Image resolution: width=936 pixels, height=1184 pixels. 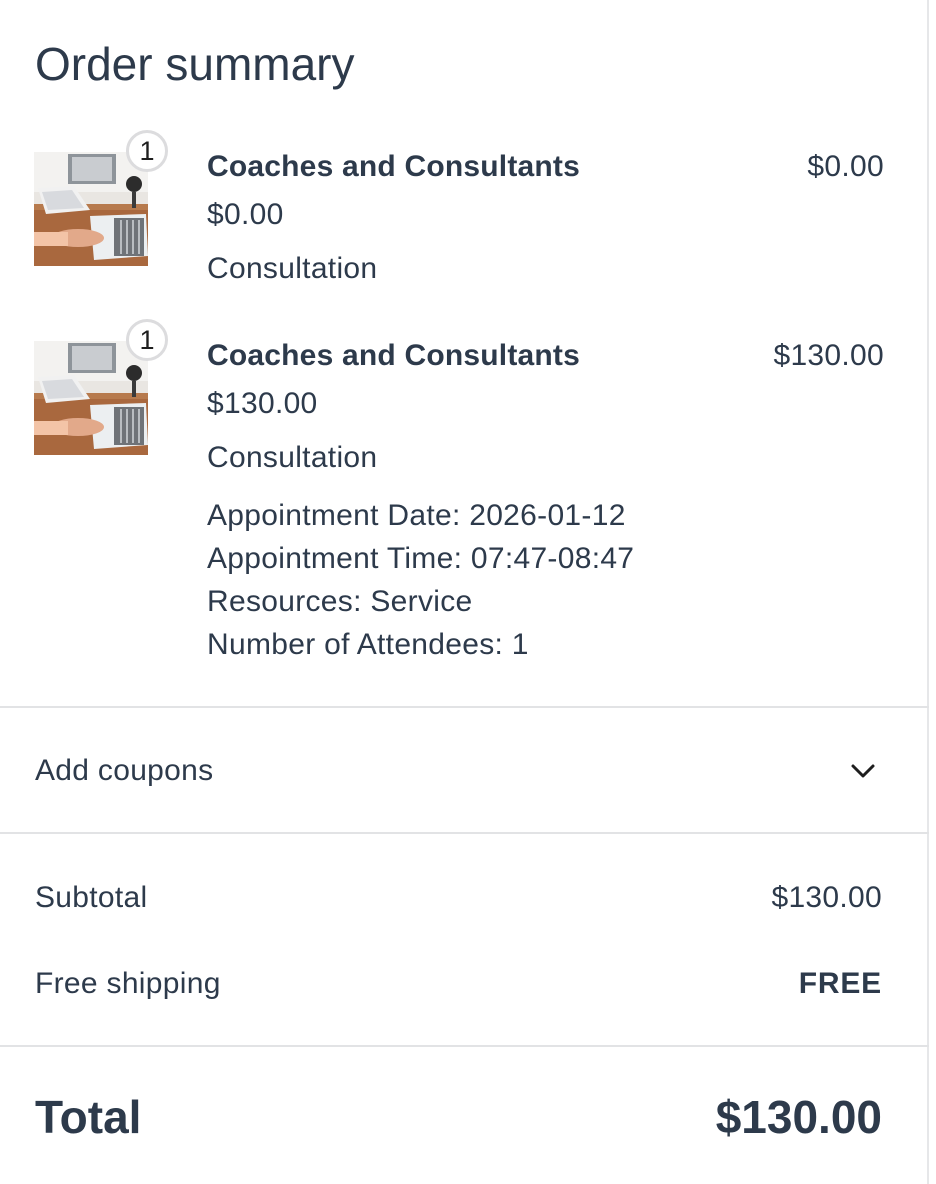 I want to click on shipping-label: Free shipping, so click(x=128, y=983).